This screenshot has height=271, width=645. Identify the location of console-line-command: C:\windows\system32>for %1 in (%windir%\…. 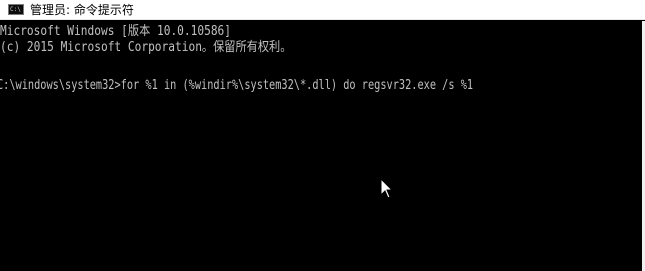
(237, 85).